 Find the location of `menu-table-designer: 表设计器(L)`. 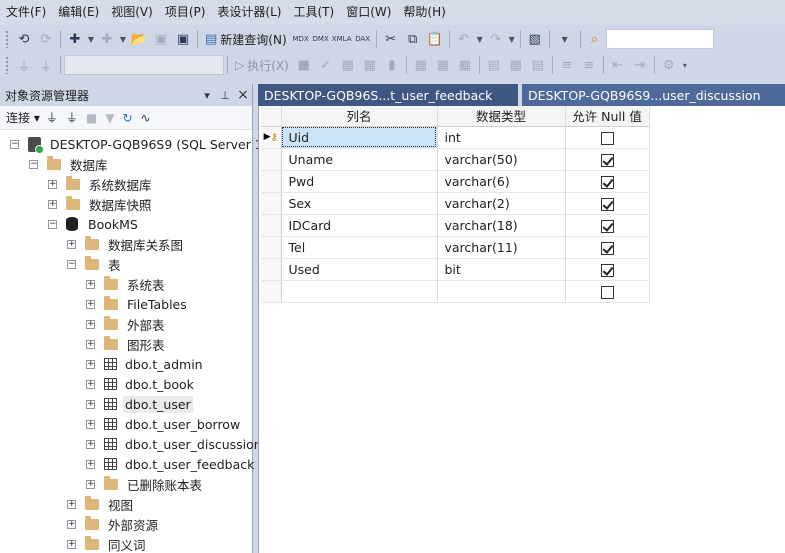

menu-table-designer: 表设计器(L) is located at coordinates (253, 12).